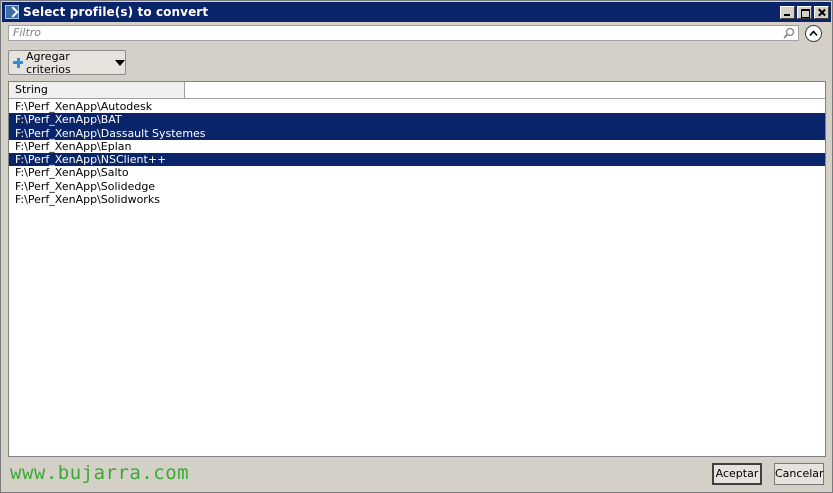 The image size is (833, 493). What do you see at coordinates (787, 12) in the screenshot?
I see `minimize-button` at bounding box center [787, 12].